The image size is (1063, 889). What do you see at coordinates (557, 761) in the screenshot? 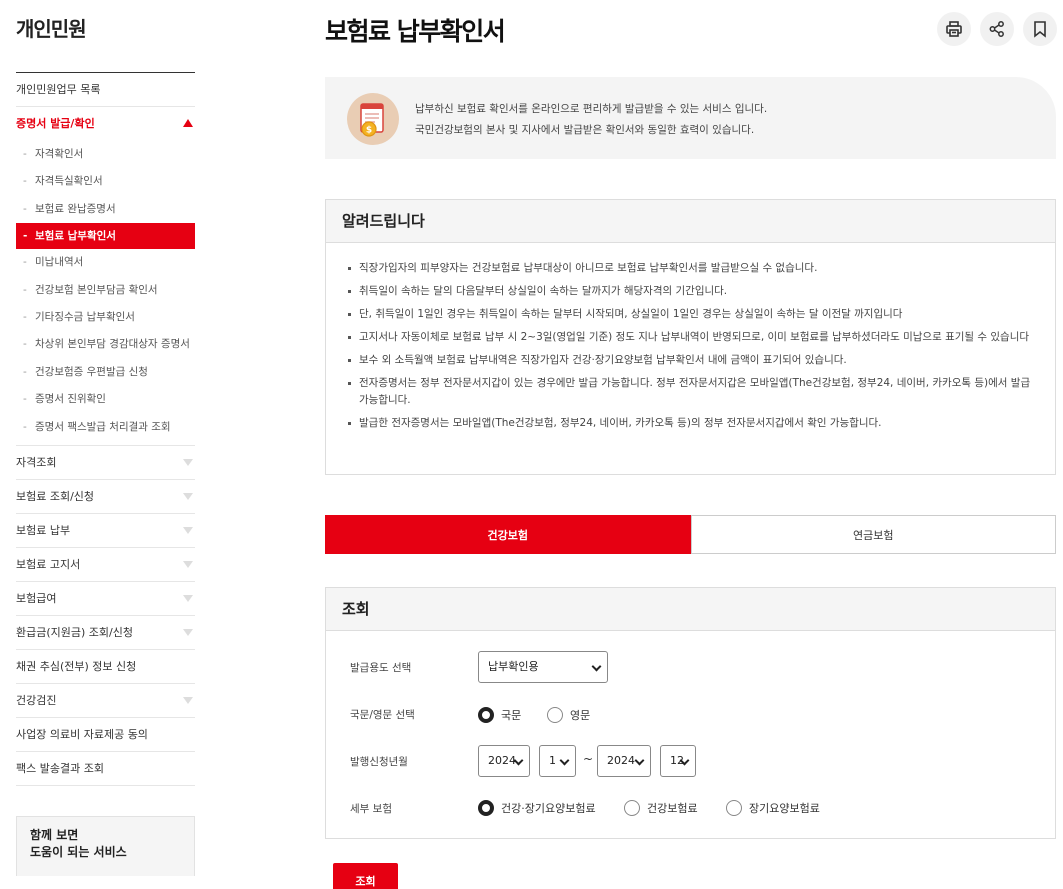
I see `from-month-select: 1` at bounding box center [557, 761].